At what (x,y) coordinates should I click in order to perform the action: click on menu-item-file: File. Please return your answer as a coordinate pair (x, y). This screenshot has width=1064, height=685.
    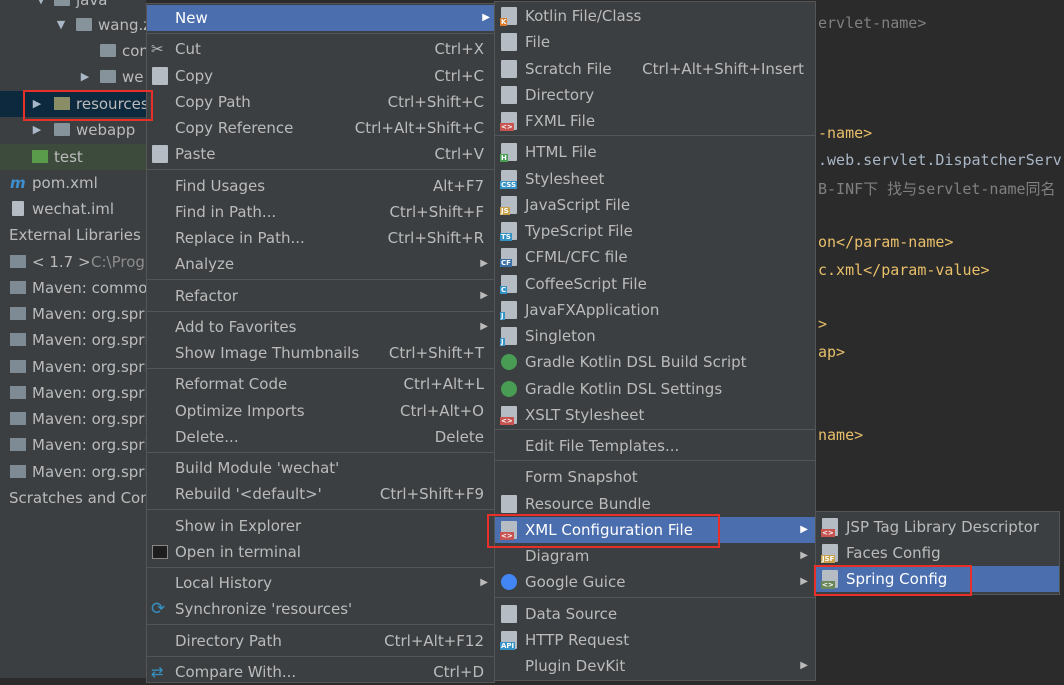
    Looking at the image, I should click on (655, 42).